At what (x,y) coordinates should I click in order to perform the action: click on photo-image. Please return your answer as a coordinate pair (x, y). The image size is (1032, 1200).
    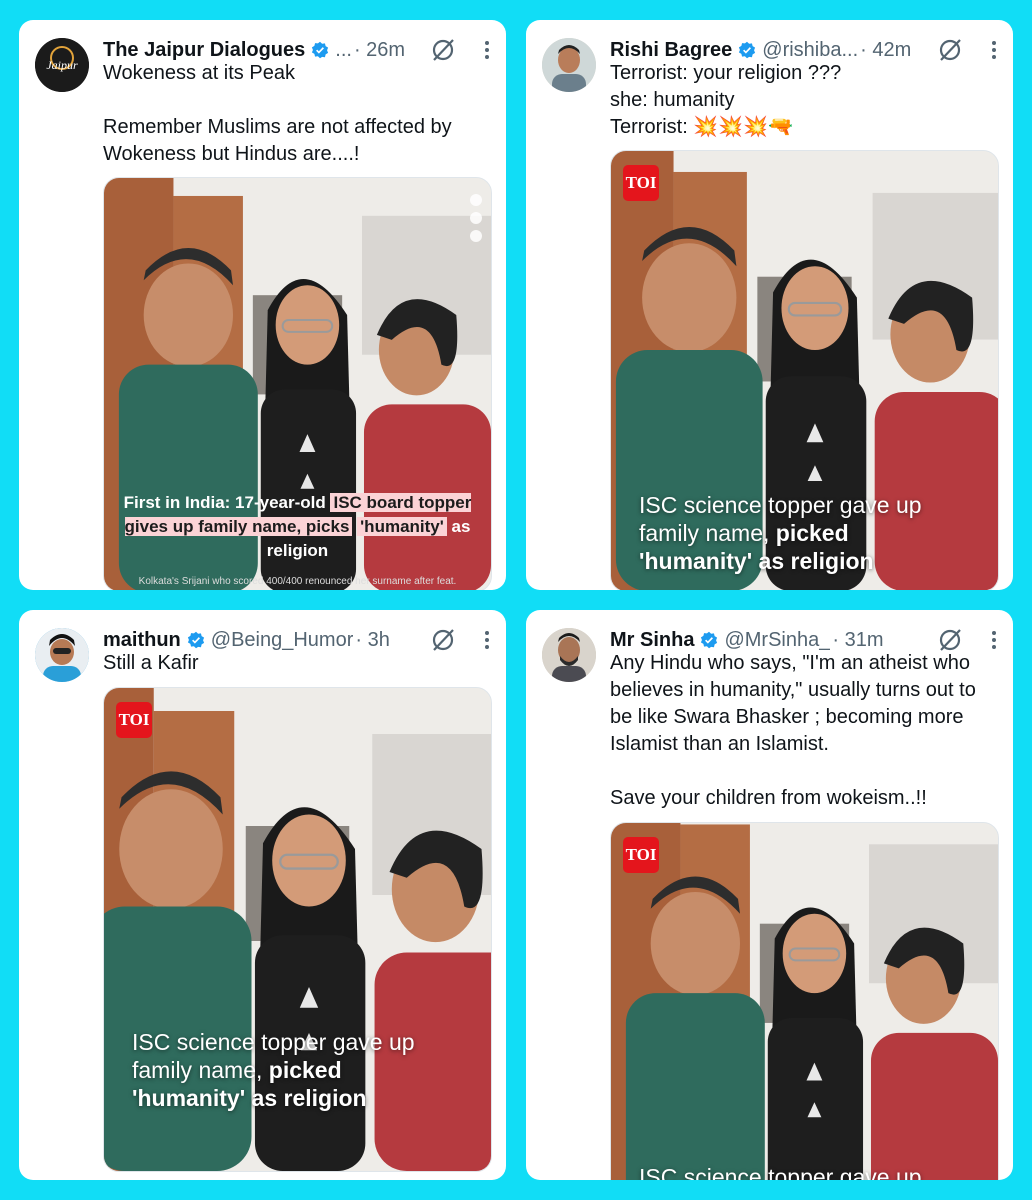
    Looking at the image, I should click on (804, 1001).